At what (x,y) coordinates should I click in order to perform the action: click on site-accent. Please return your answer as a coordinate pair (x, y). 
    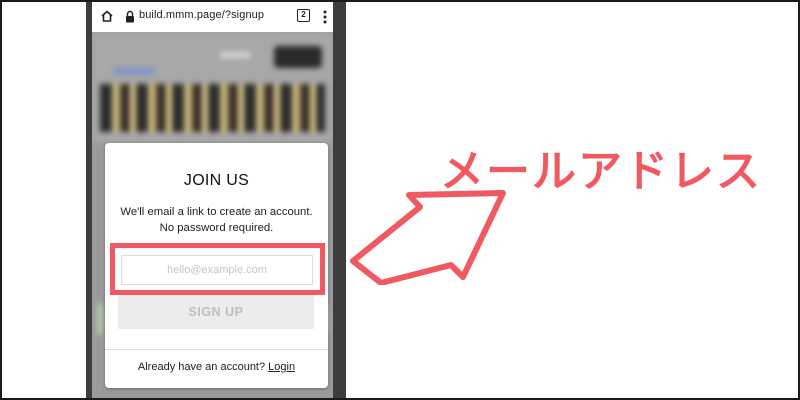
    Looking at the image, I should click on (100, 319).